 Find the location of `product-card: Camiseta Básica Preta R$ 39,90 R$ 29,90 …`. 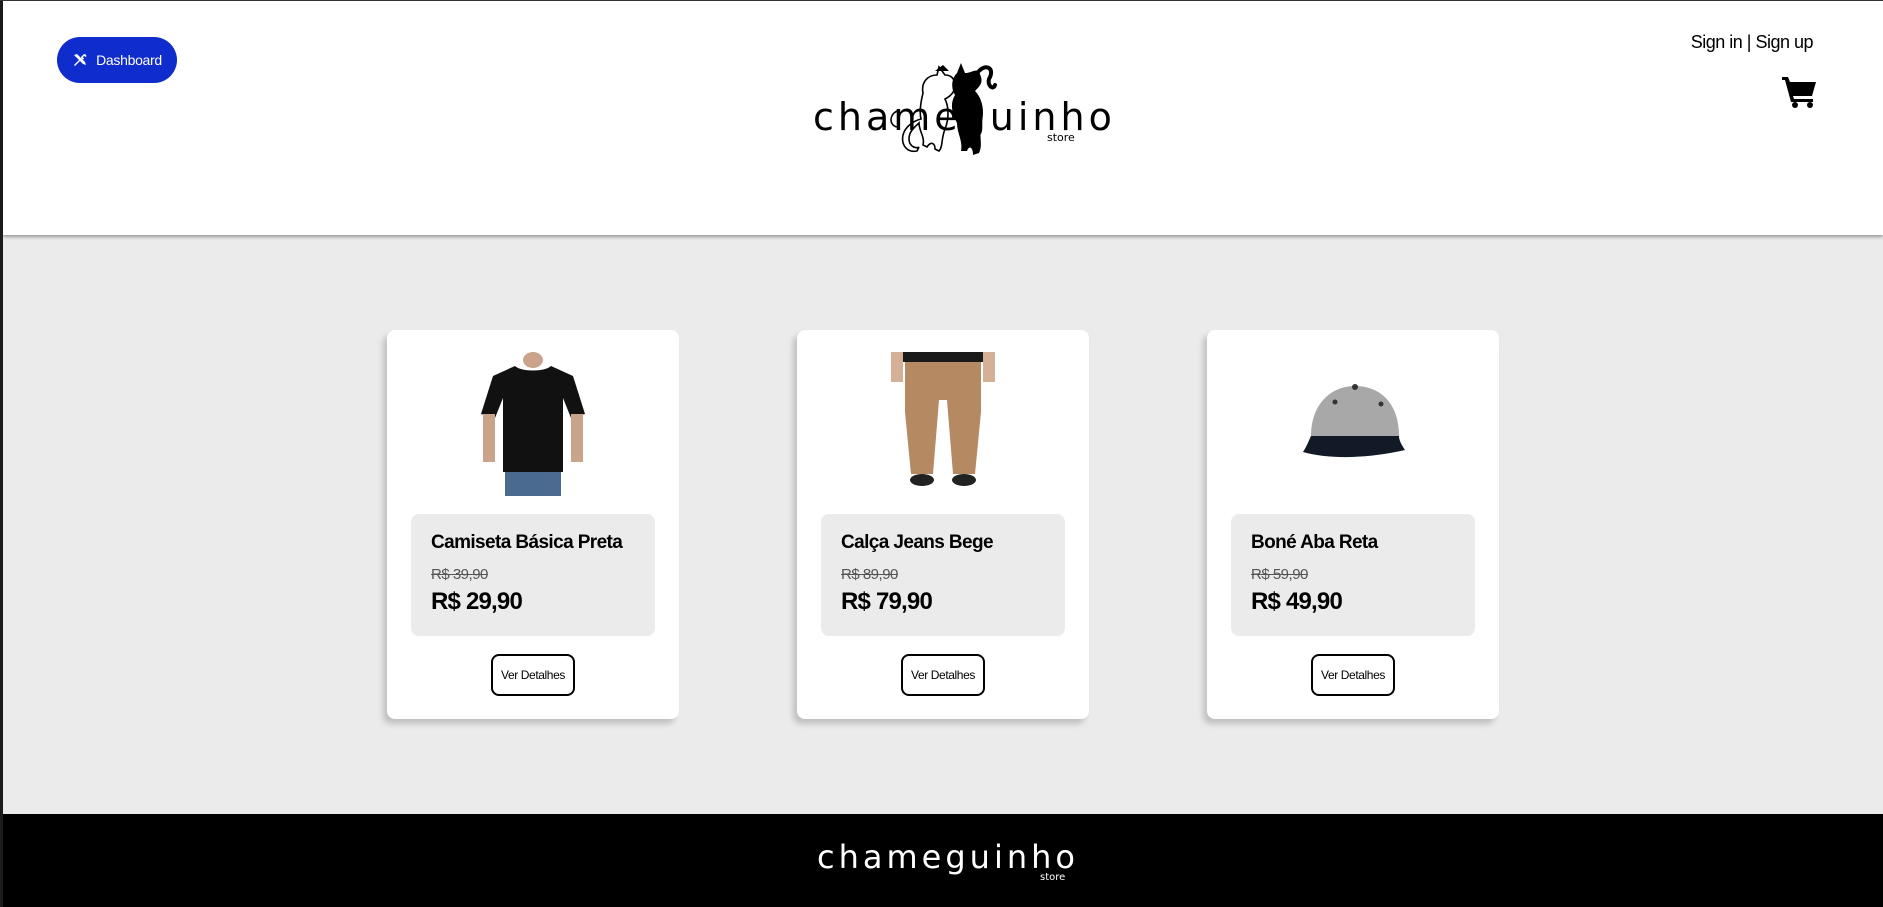

product-card: Camiseta Básica Preta R$ 39,90 R$ 29,90 … is located at coordinates (533, 524).